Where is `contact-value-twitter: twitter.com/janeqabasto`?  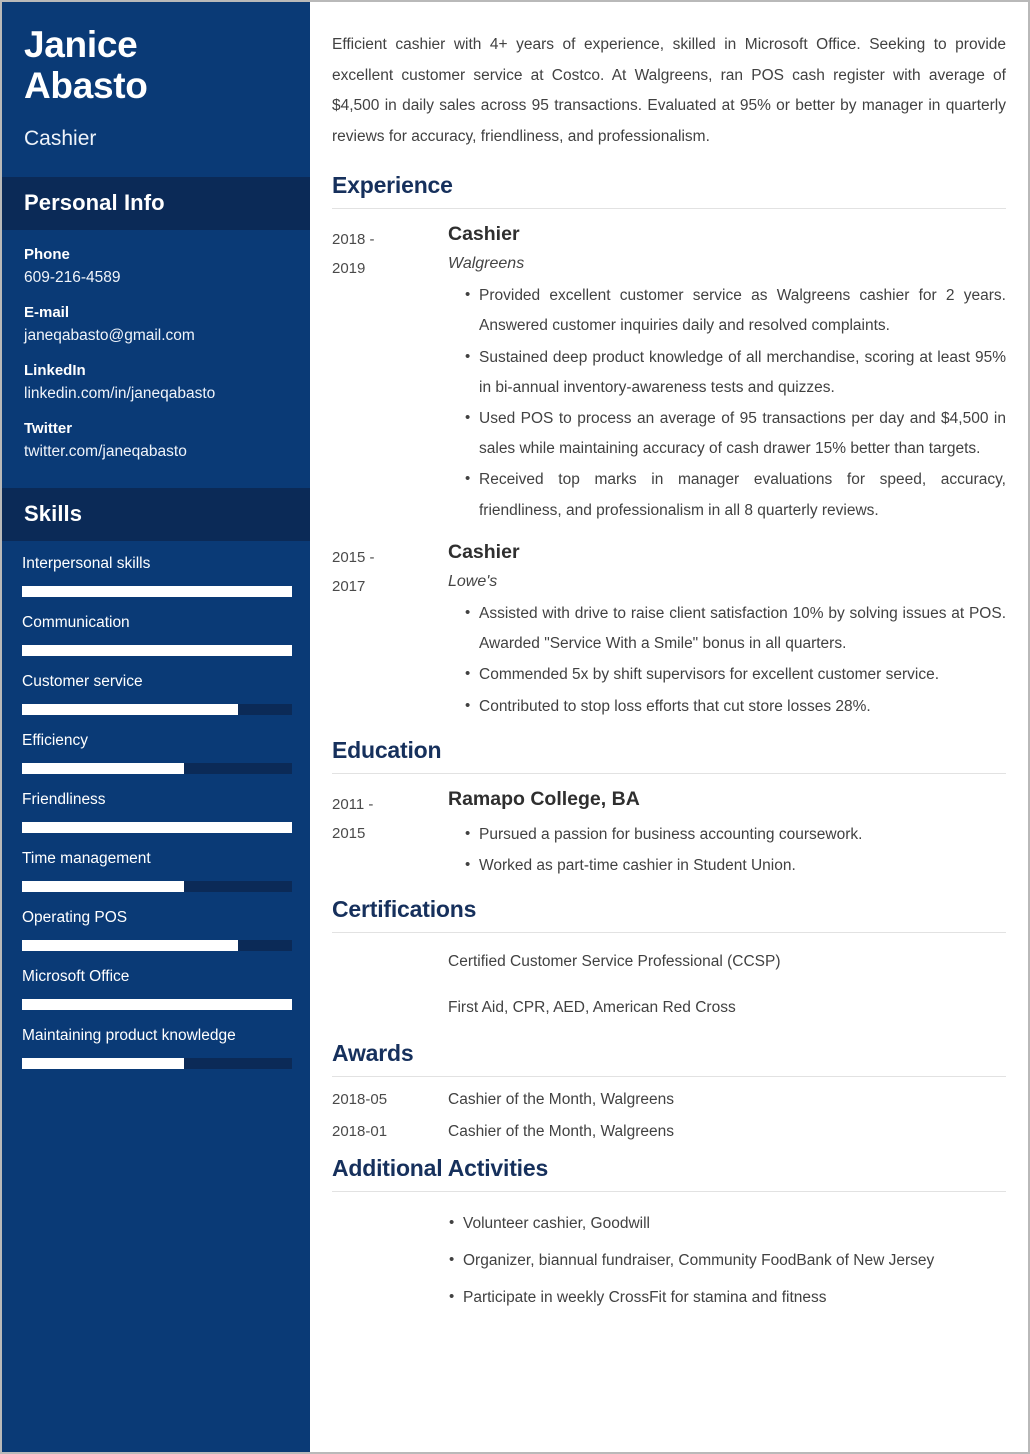
contact-value-twitter: twitter.com/janeqabasto is located at coordinates (156, 452).